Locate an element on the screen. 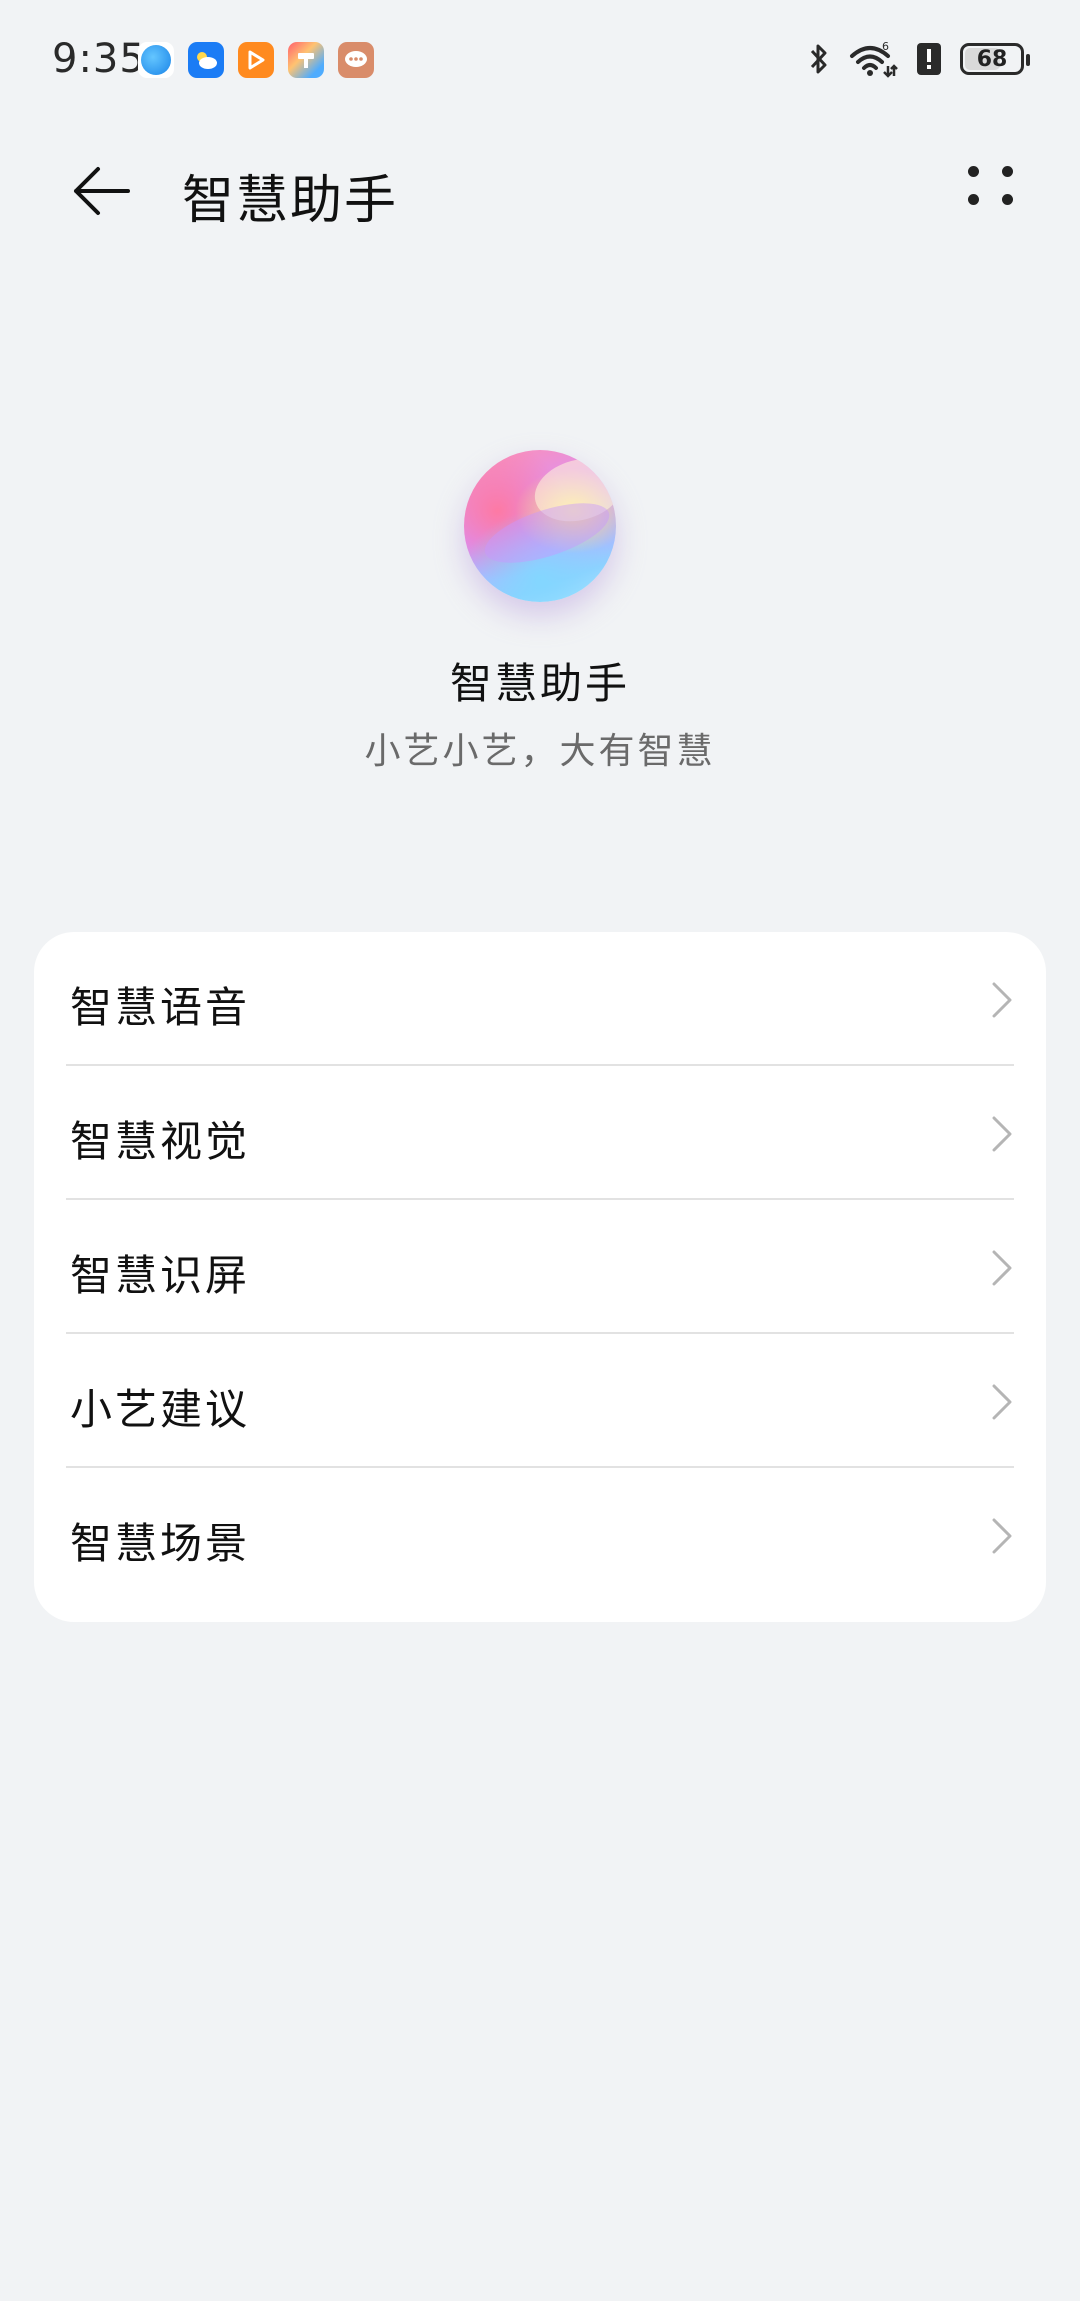  title-bar: 智慧助手 is located at coordinates (540, 190).